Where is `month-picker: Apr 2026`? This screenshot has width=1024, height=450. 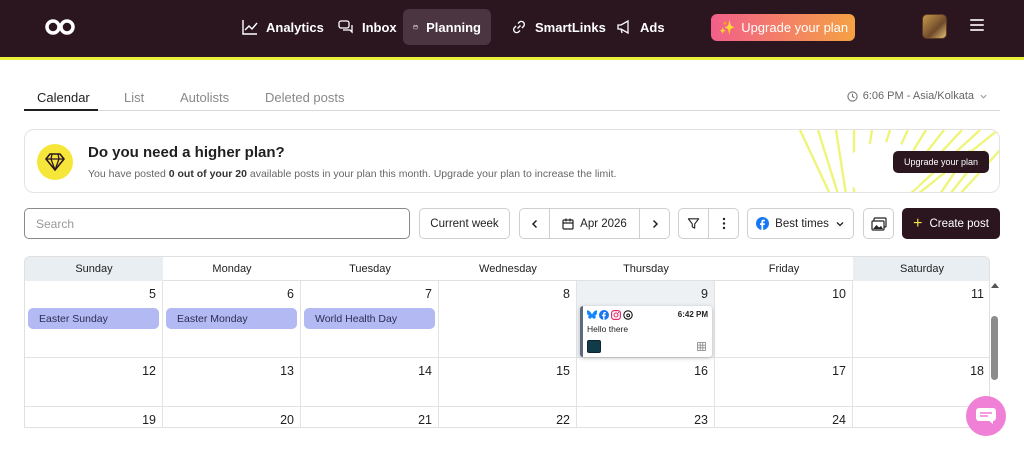
month-picker: Apr 2026 is located at coordinates (594, 223).